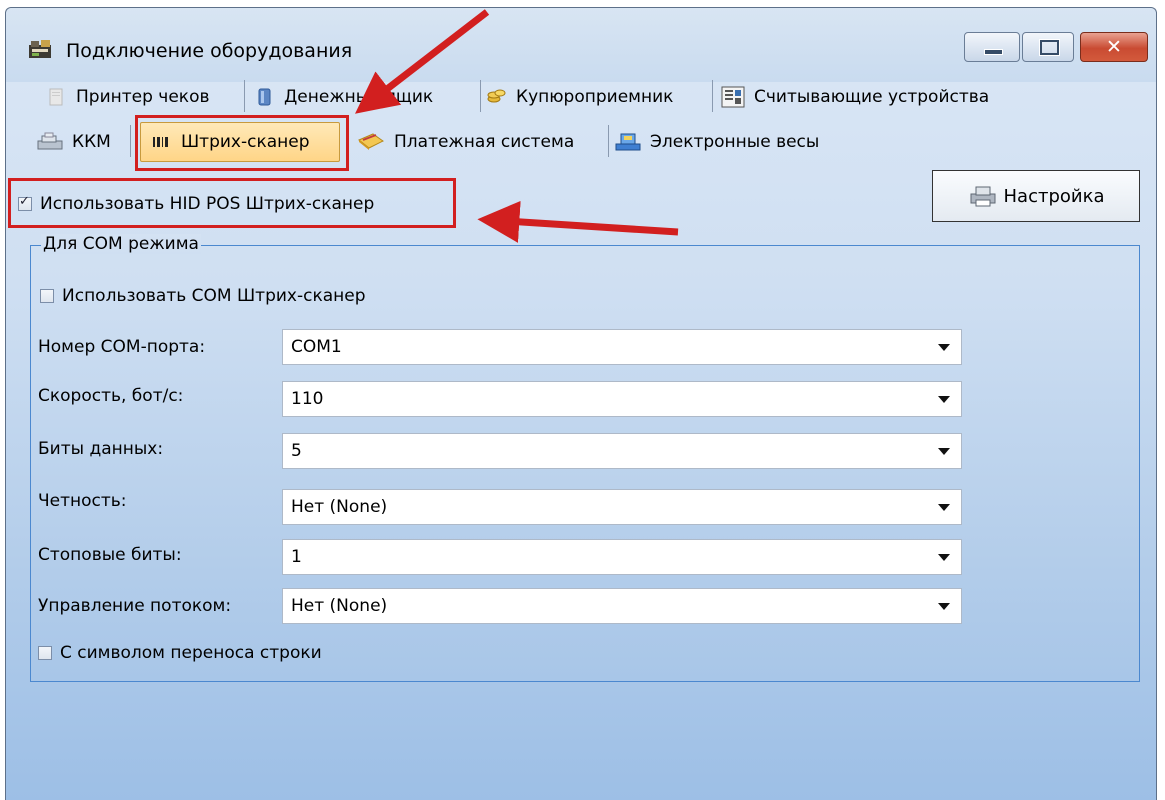  What do you see at coordinates (45, 653) in the screenshot?
I see `newline-checkbox` at bounding box center [45, 653].